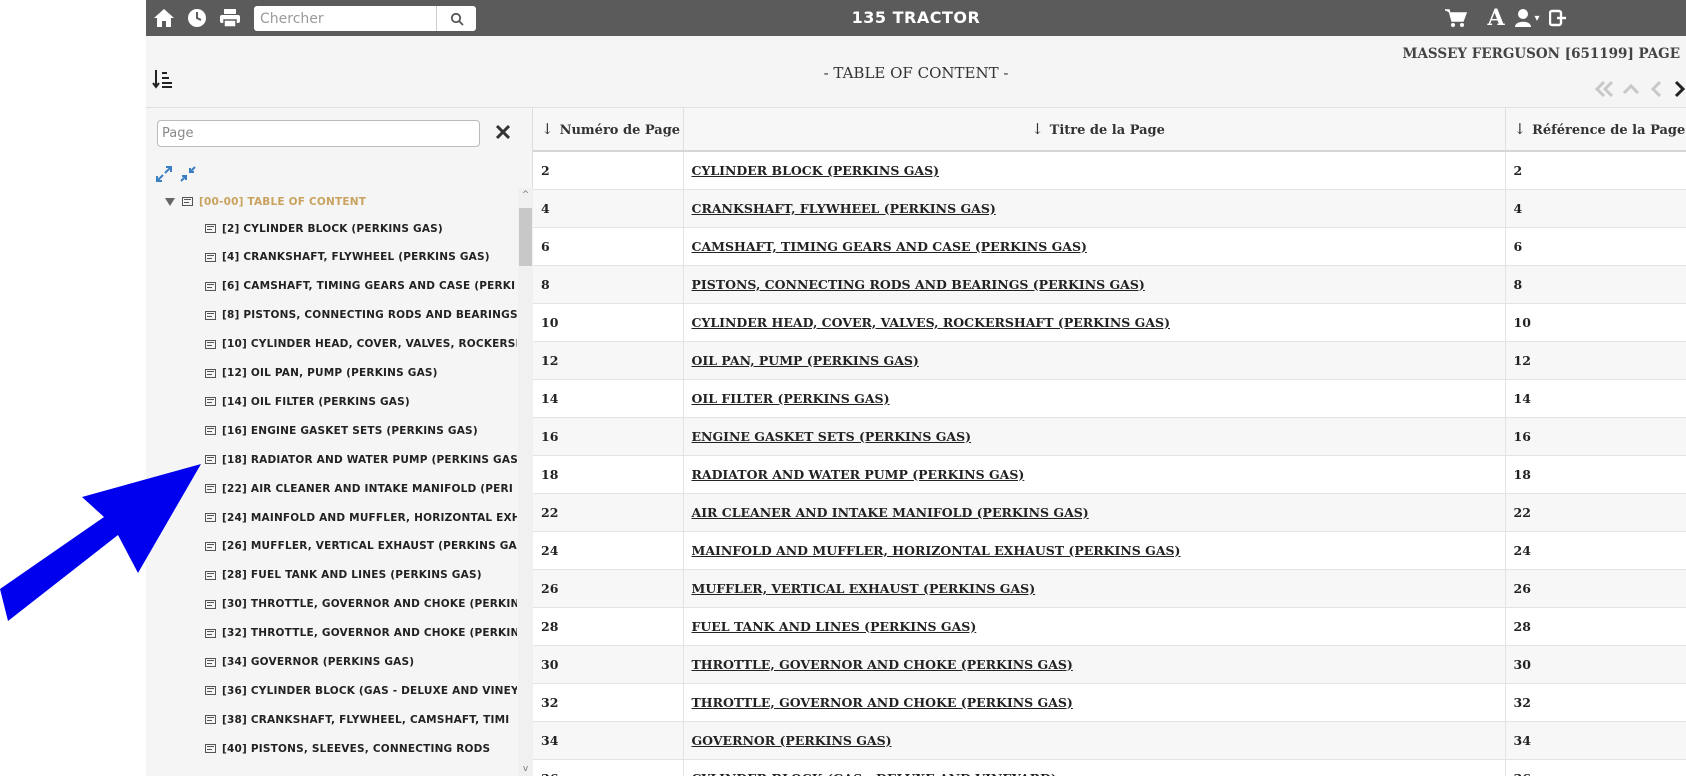 This screenshot has width=1686, height=776. What do you see at coordinates (1631, 89) in the screenshot?
I see `chevron-up-icon` at bounding box center [1631, 89].